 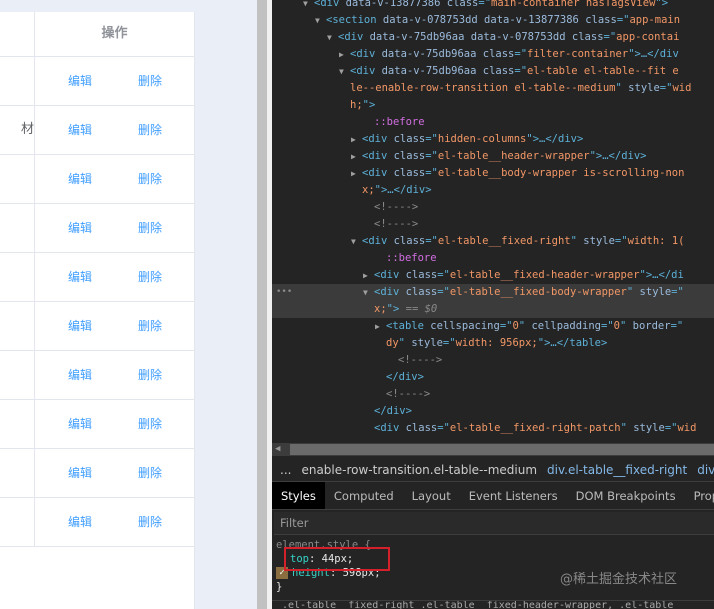 What do you see at coordinates (493, 190) in the screenshot?
I see `dom-node-line: x;">…</div>` at bounding box center [493, 190].